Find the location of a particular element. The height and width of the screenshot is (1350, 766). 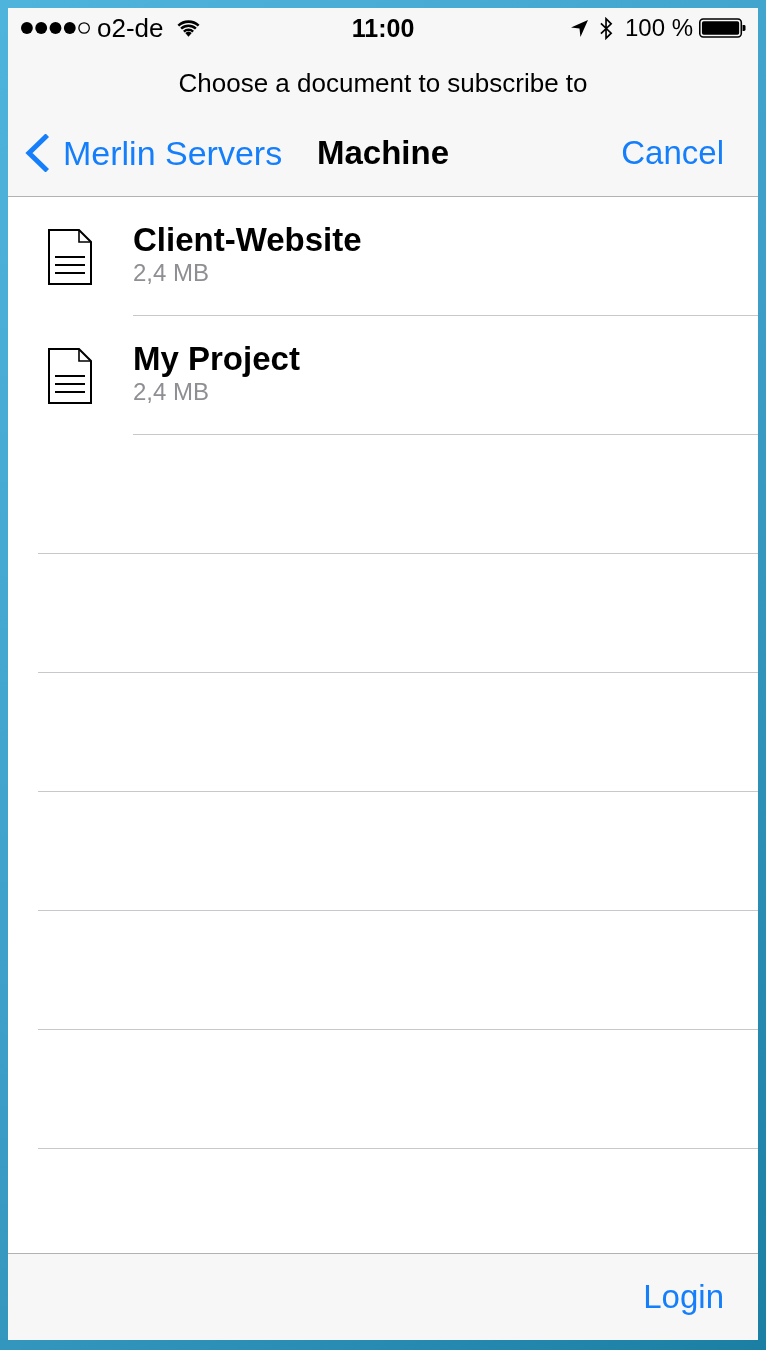

back-button: Merlin Servers is located at coordinates (154, 153).